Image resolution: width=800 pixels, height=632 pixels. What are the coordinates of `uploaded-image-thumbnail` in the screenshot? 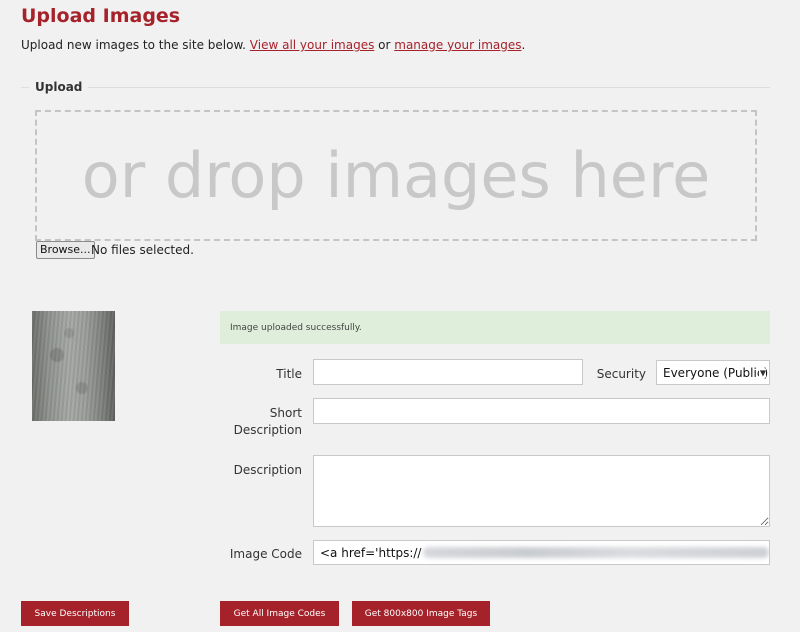 It's located at (73, 366).